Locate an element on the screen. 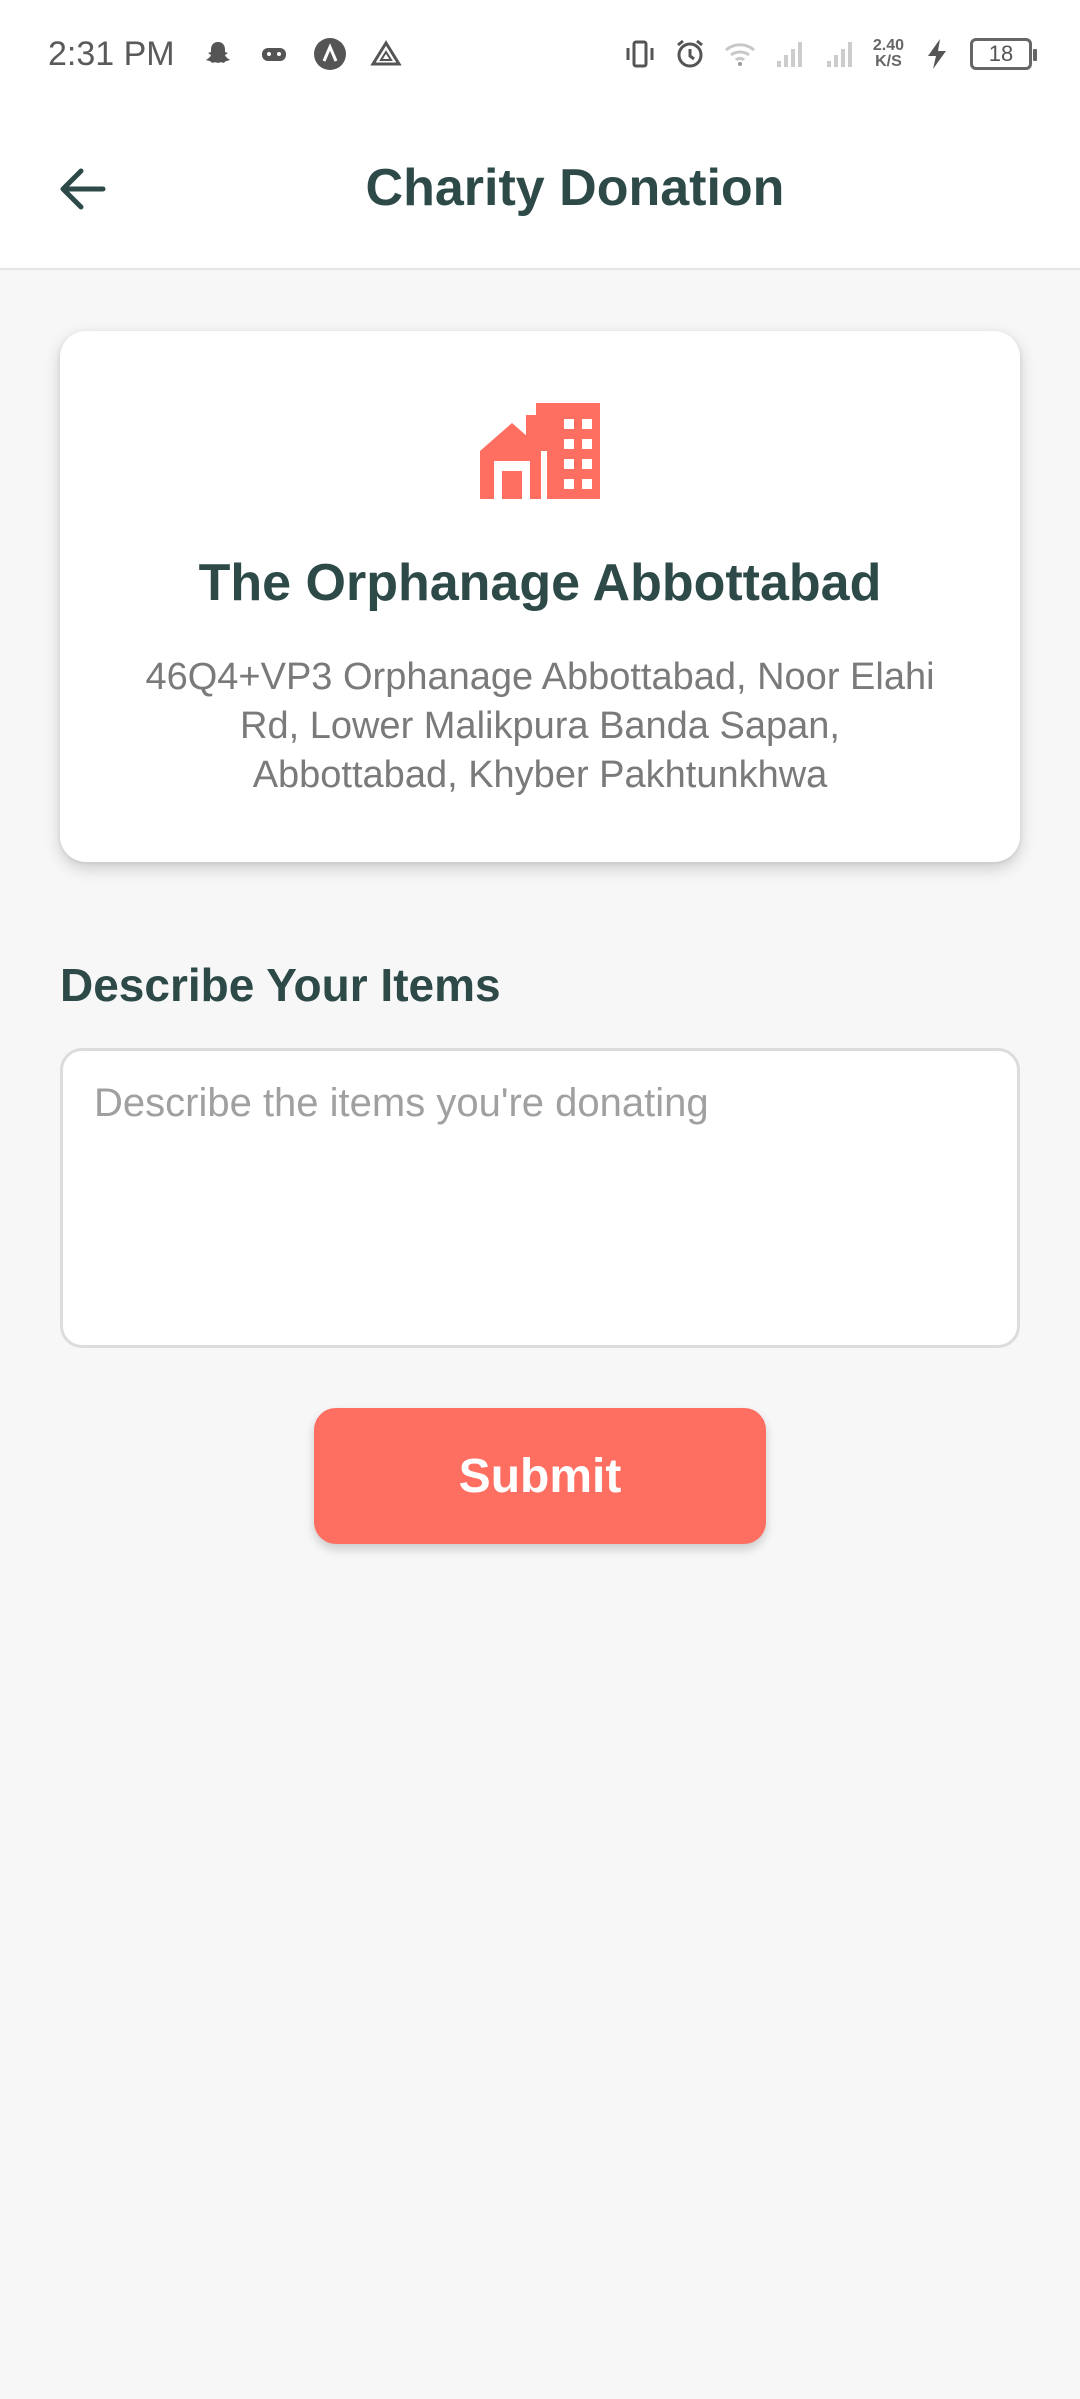  submit-button: Submit is located at coordinates (540, 1476).